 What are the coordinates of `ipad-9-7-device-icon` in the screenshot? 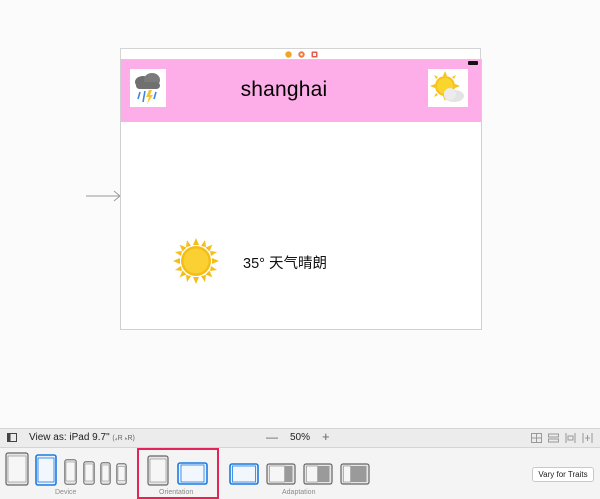 It's located at (46, 470).